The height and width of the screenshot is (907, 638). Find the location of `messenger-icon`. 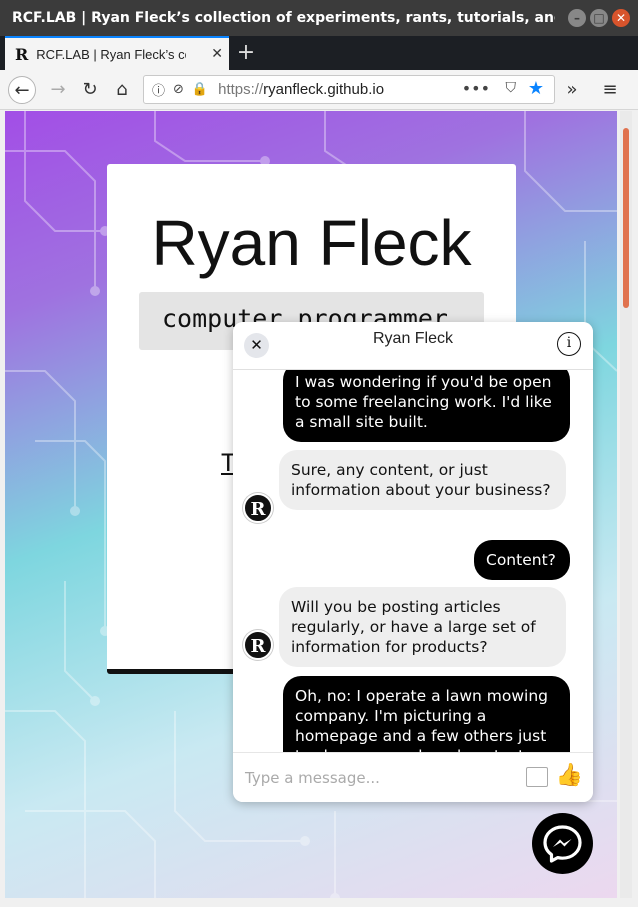

messenger-icon is located at coordinates (562, 844).